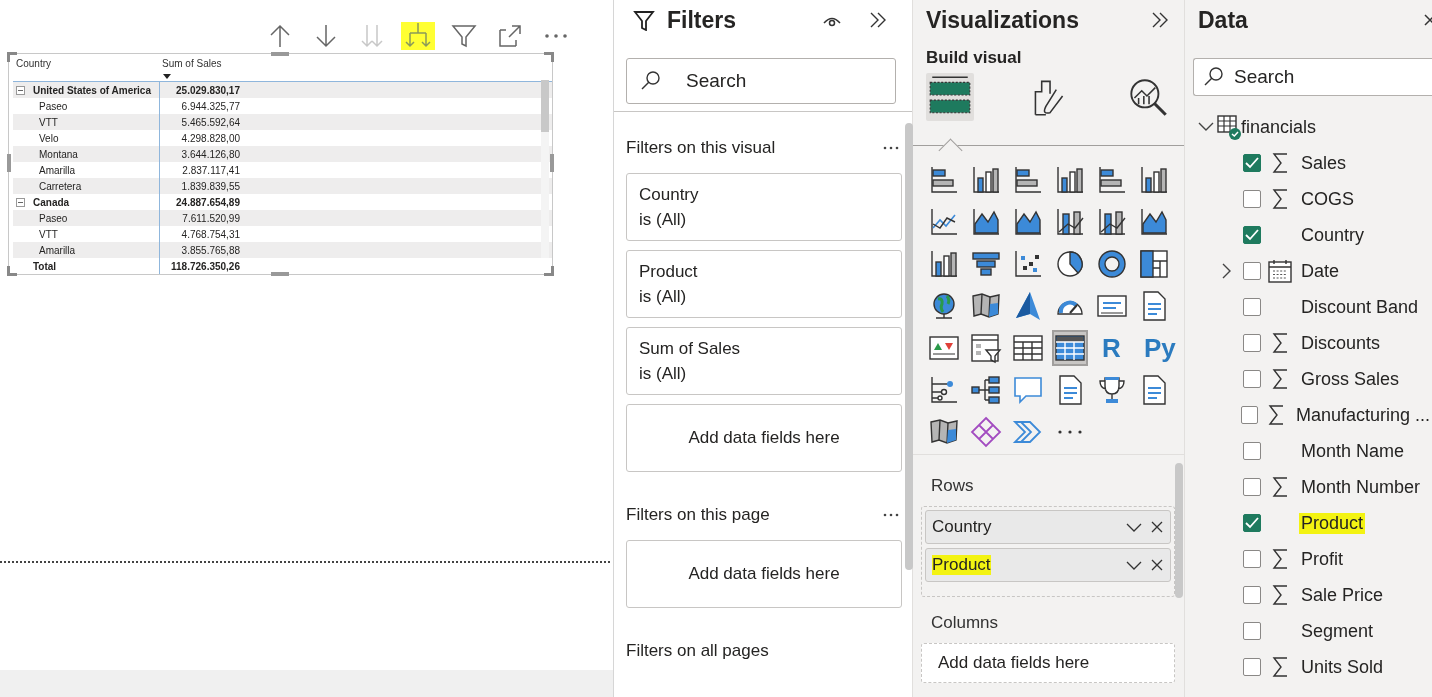 Image resolution: width=1432 pixels, height=697 pixels. I want to click on field-chip: Country, so click(1048, 527).